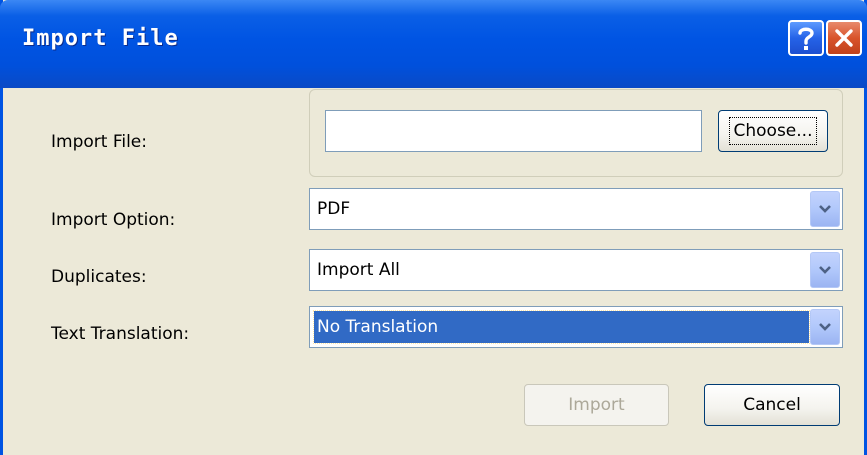  I want to click on duplicates-label: Duplicates:, so click(99, 277).